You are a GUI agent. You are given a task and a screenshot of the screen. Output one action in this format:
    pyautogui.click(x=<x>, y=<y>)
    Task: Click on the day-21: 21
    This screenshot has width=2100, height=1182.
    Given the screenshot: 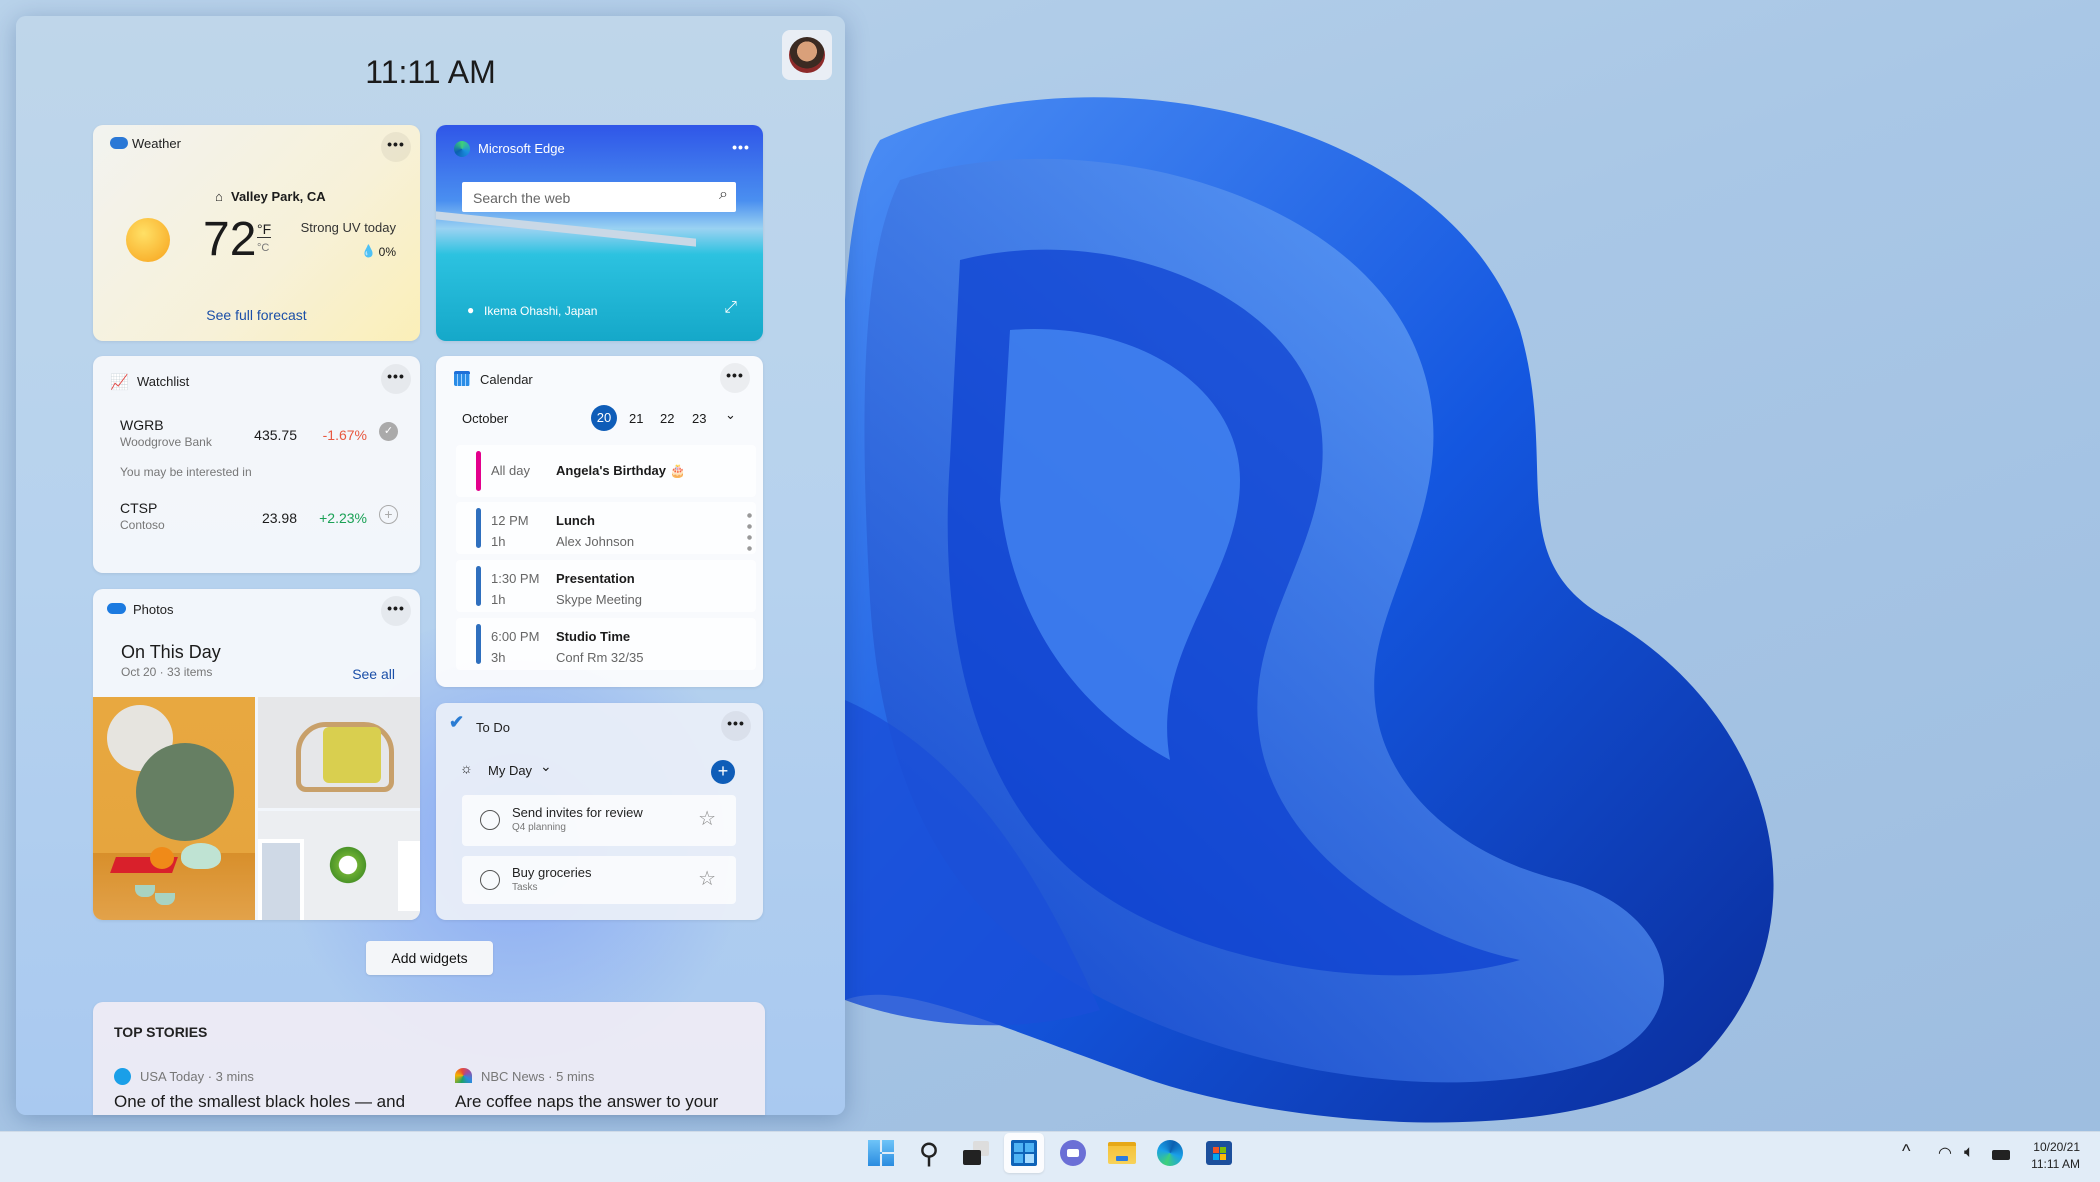 What is the action you would take?
    pyautogui.click(x=636, y=418)
    